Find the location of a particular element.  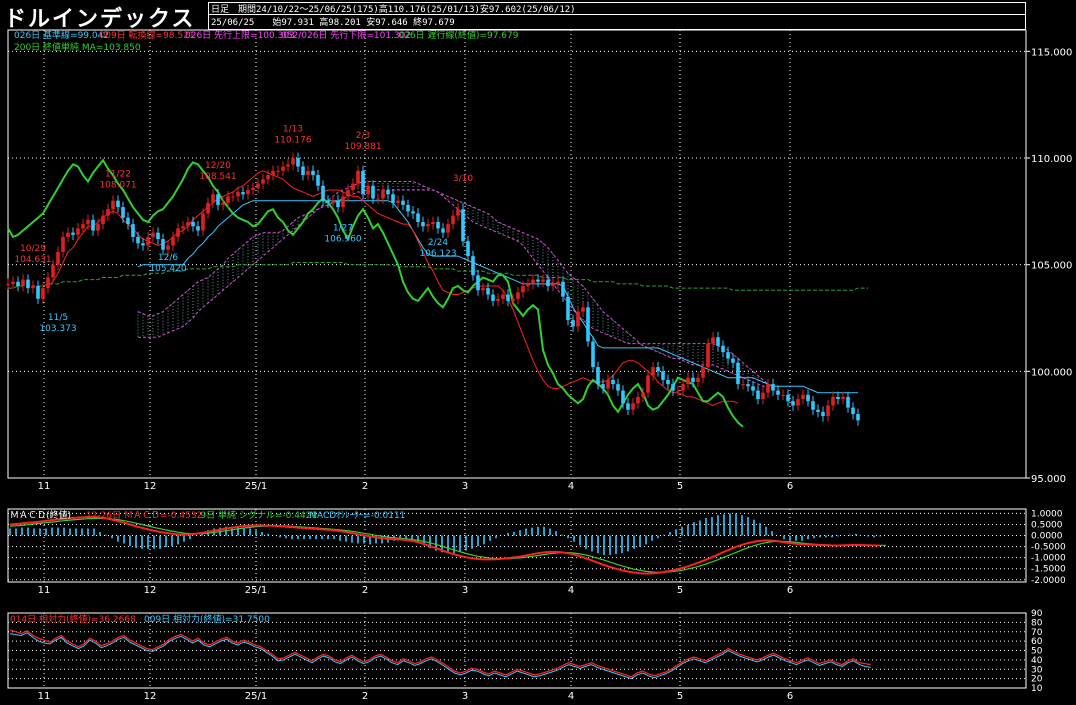

macd-axis-label: 1.0000 is located at coordinates (1047, 514).